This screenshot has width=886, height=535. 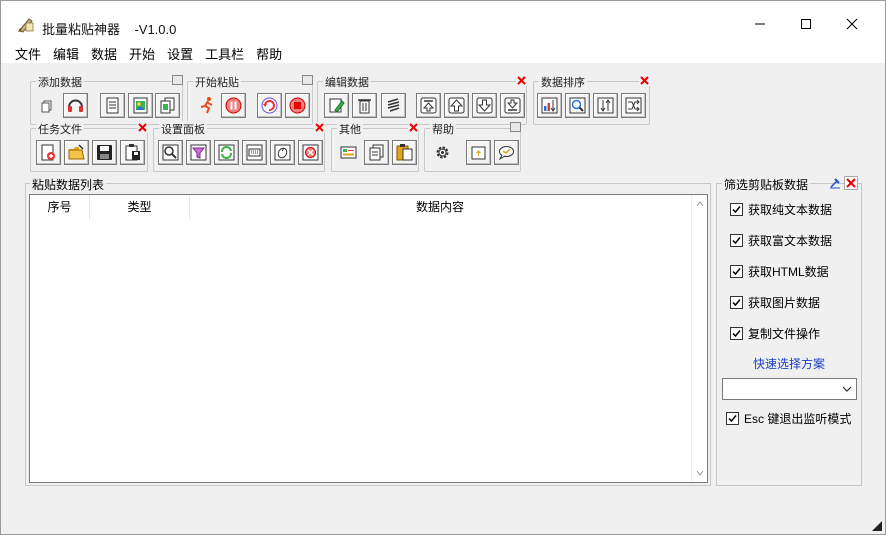 I want to click on maximize-icon, so click(x=806, y=24).